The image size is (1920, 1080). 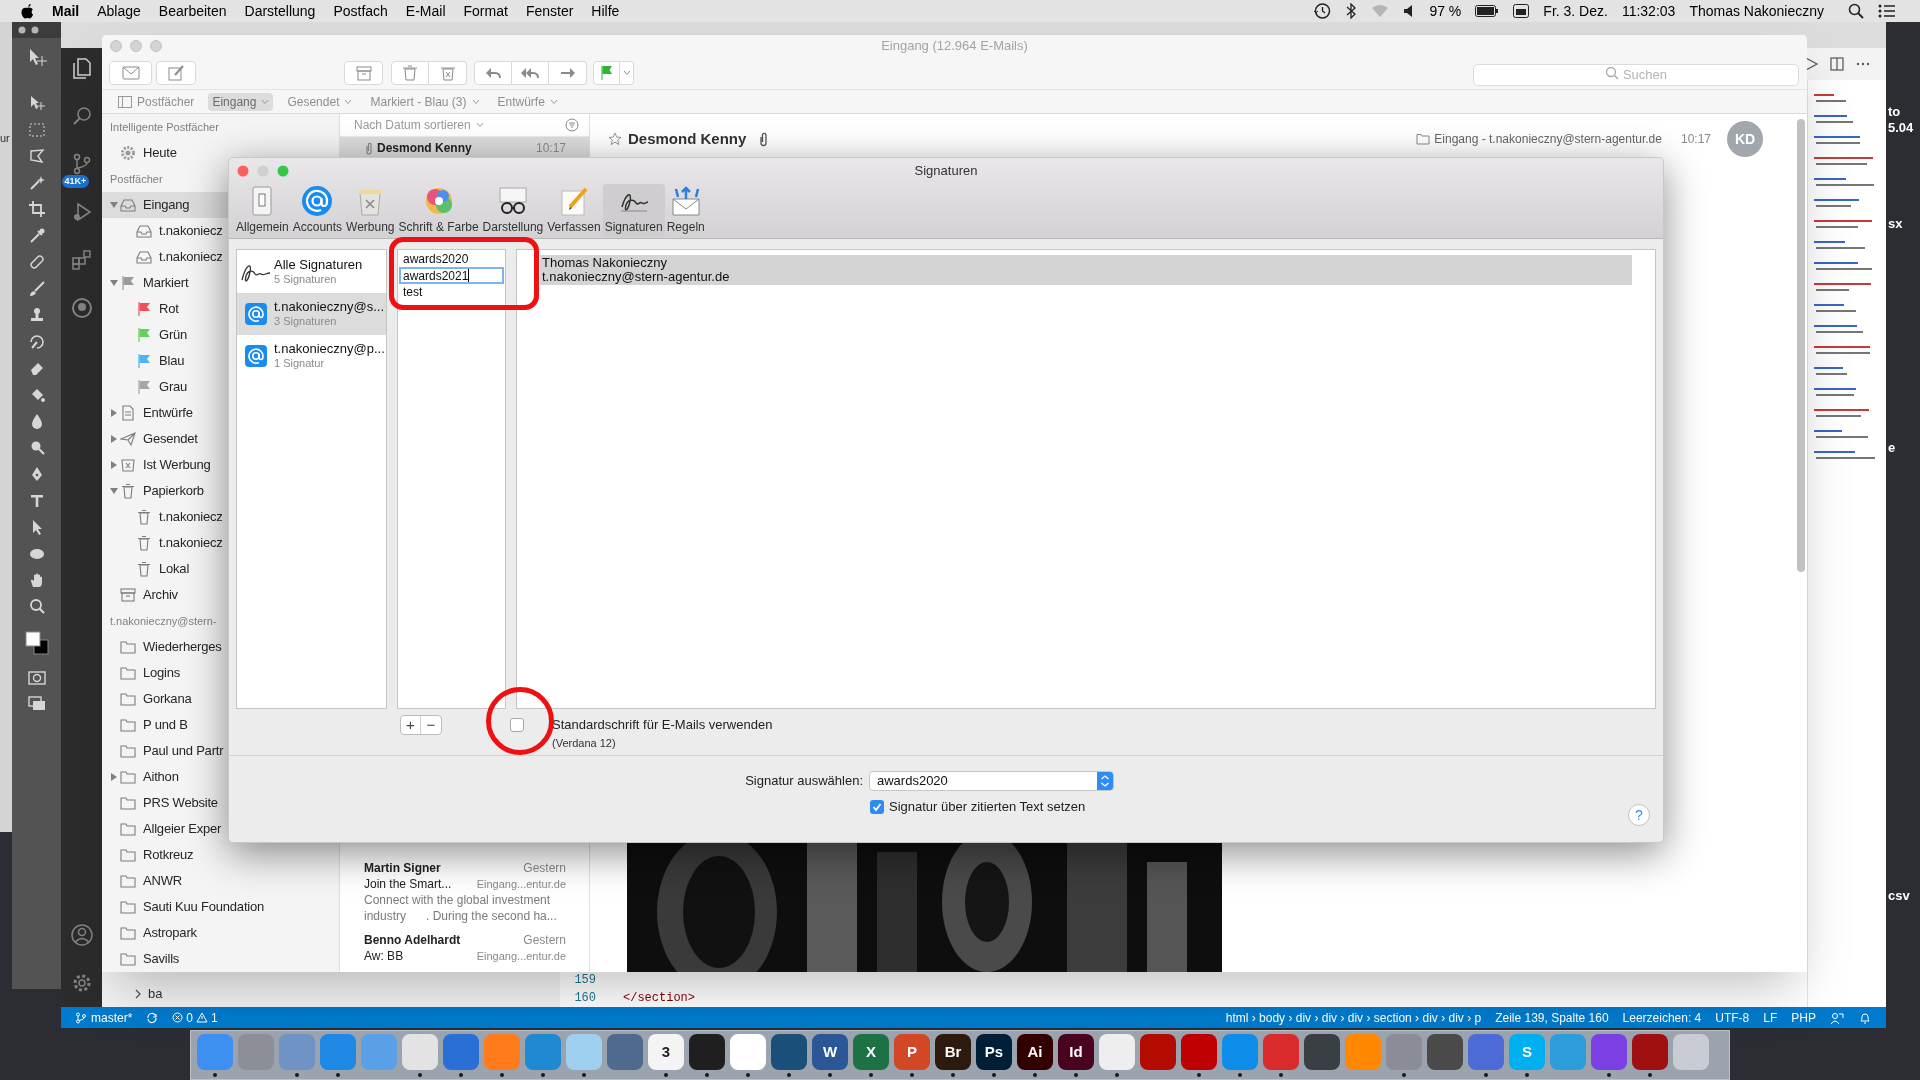 I want to click on reply-button, so click(x=493, y=73).